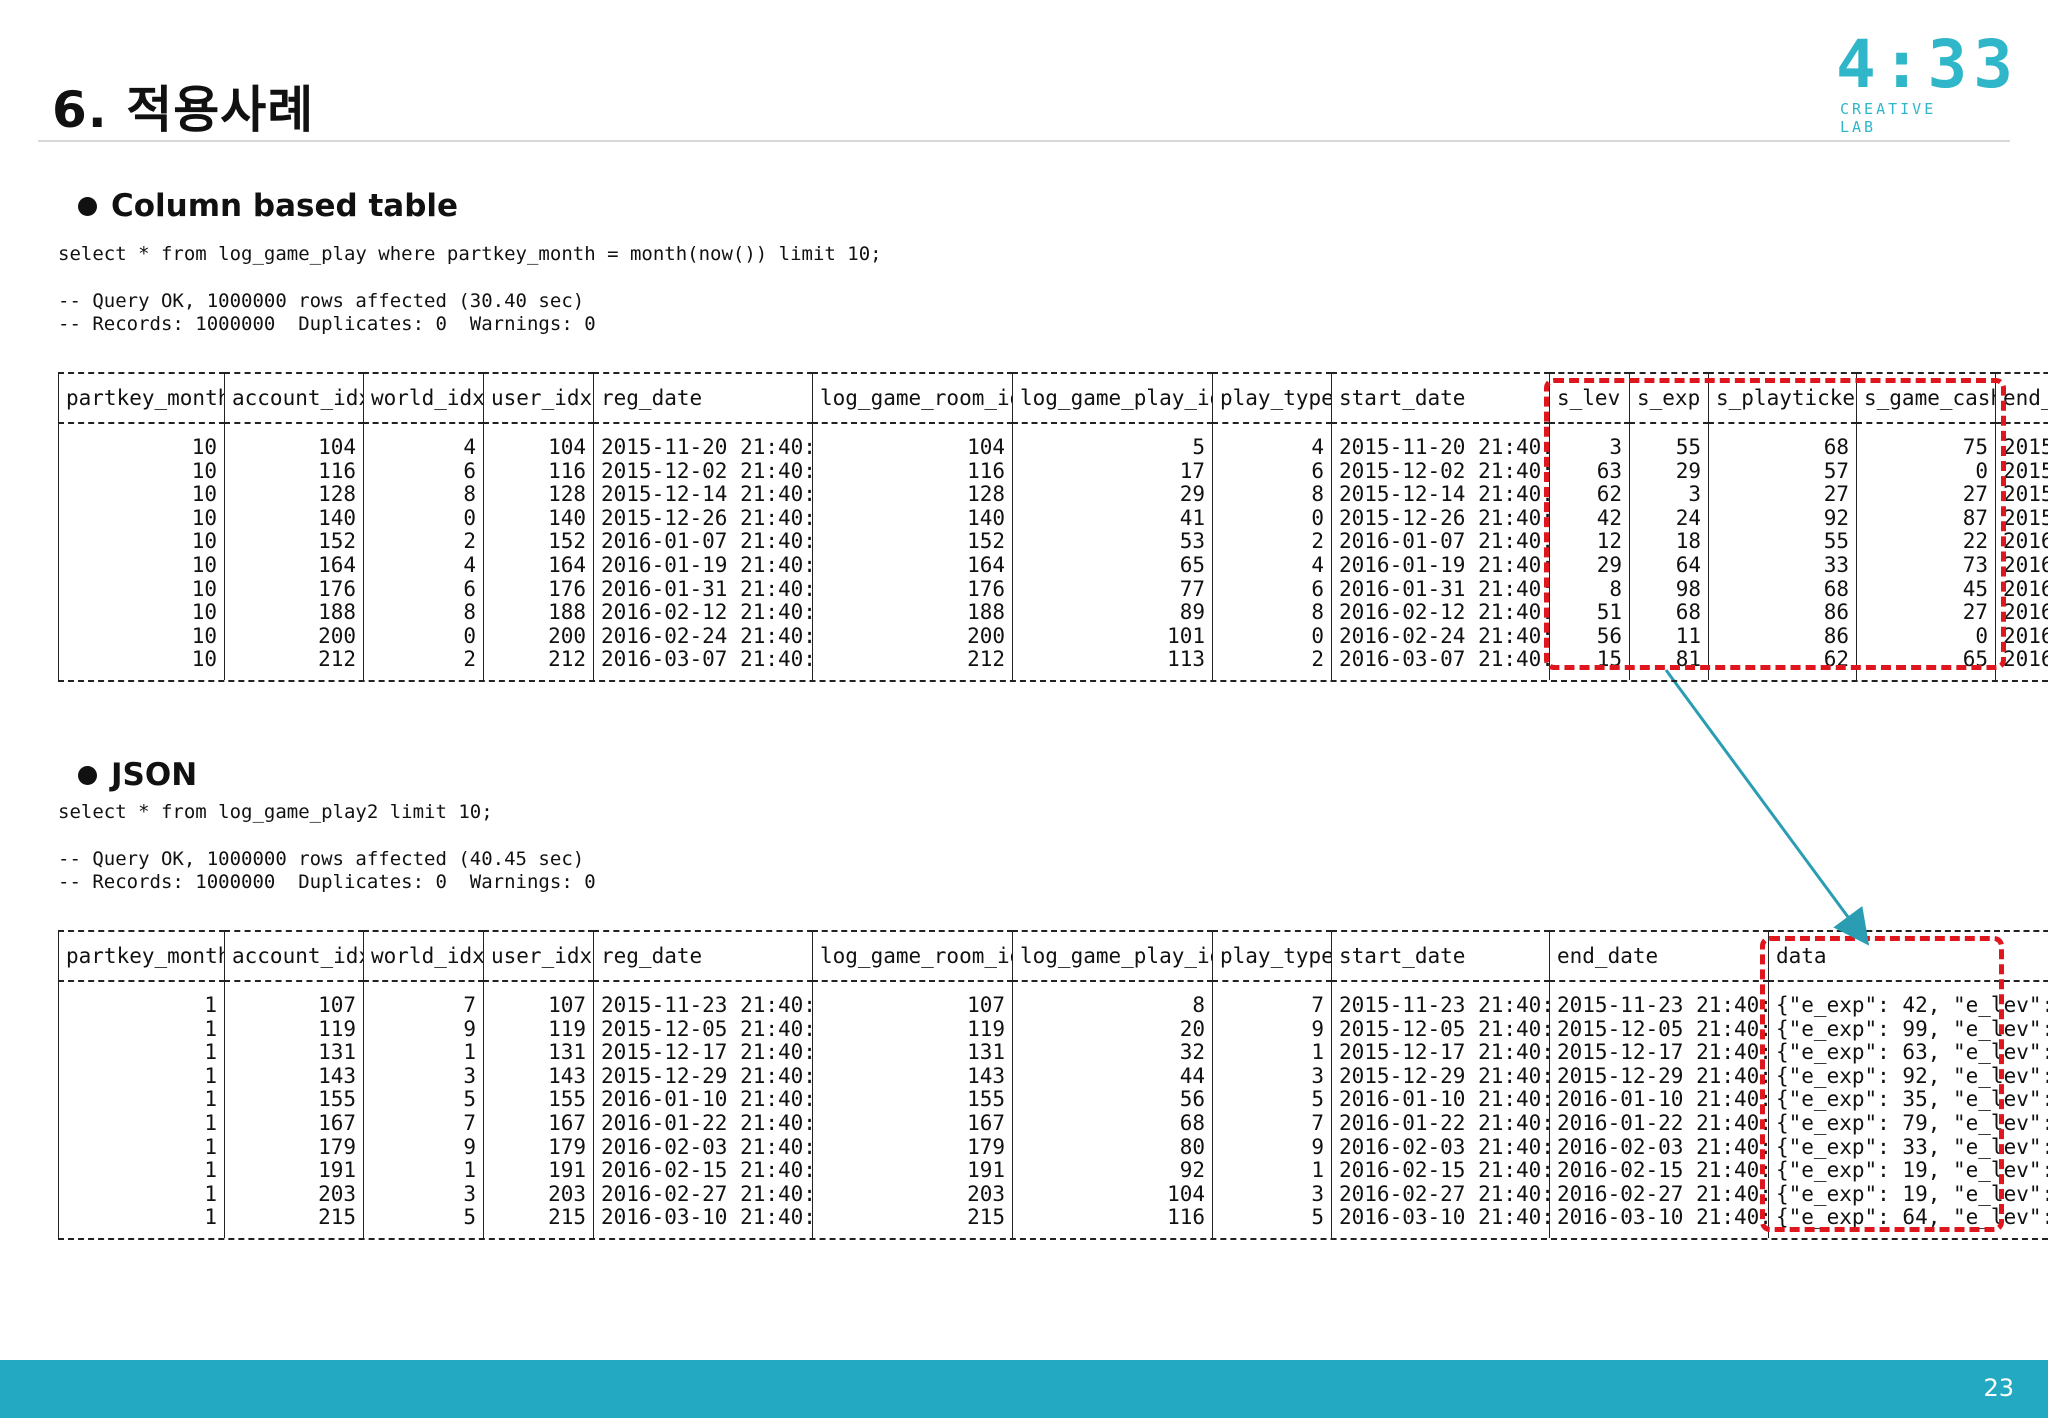 This screenshot has height=1418, width=2048. I want to click on table-cell: 68, so click(1112, 1123).